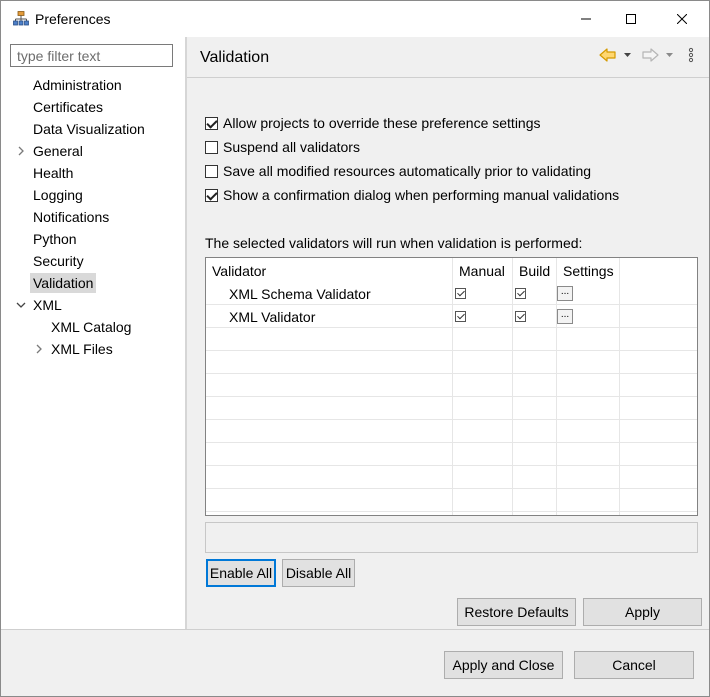  Describe the element at coordinates (448, 77) in the screenshot. I see `header-separator` at that location.